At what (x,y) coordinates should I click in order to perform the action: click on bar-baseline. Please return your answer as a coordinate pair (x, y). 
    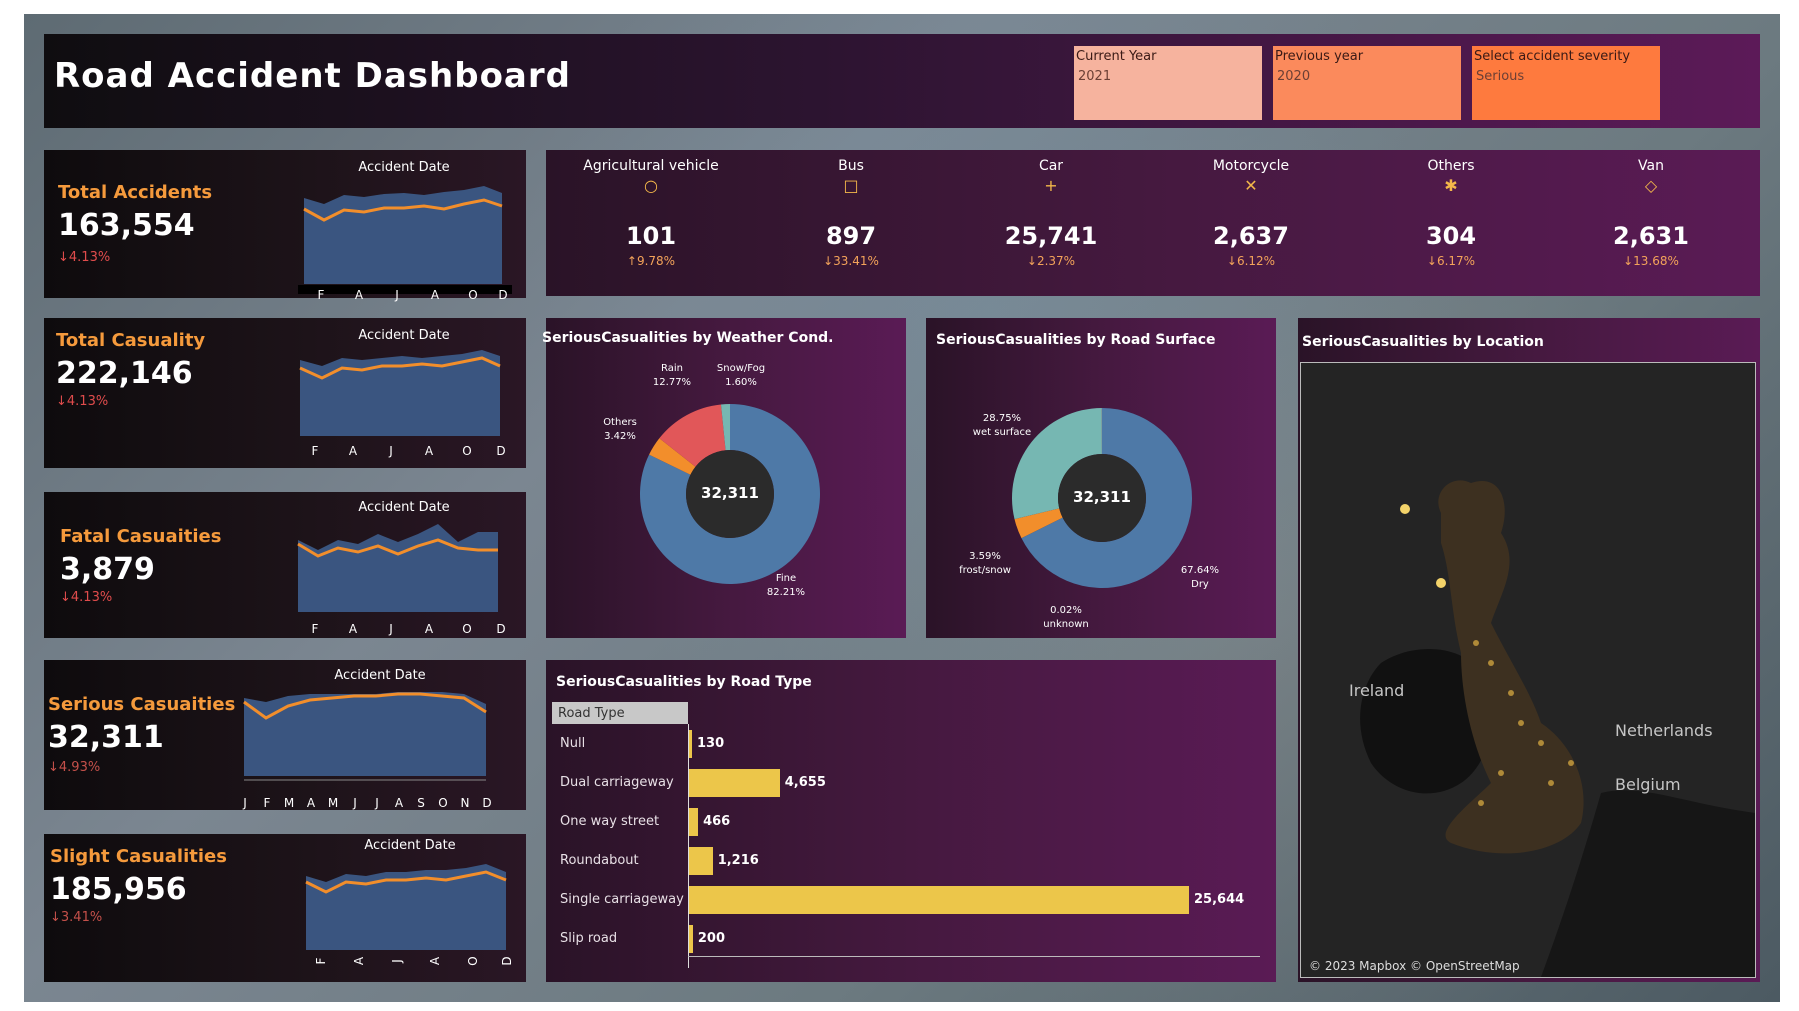
    Looking at the image, I should click on (974, 956).